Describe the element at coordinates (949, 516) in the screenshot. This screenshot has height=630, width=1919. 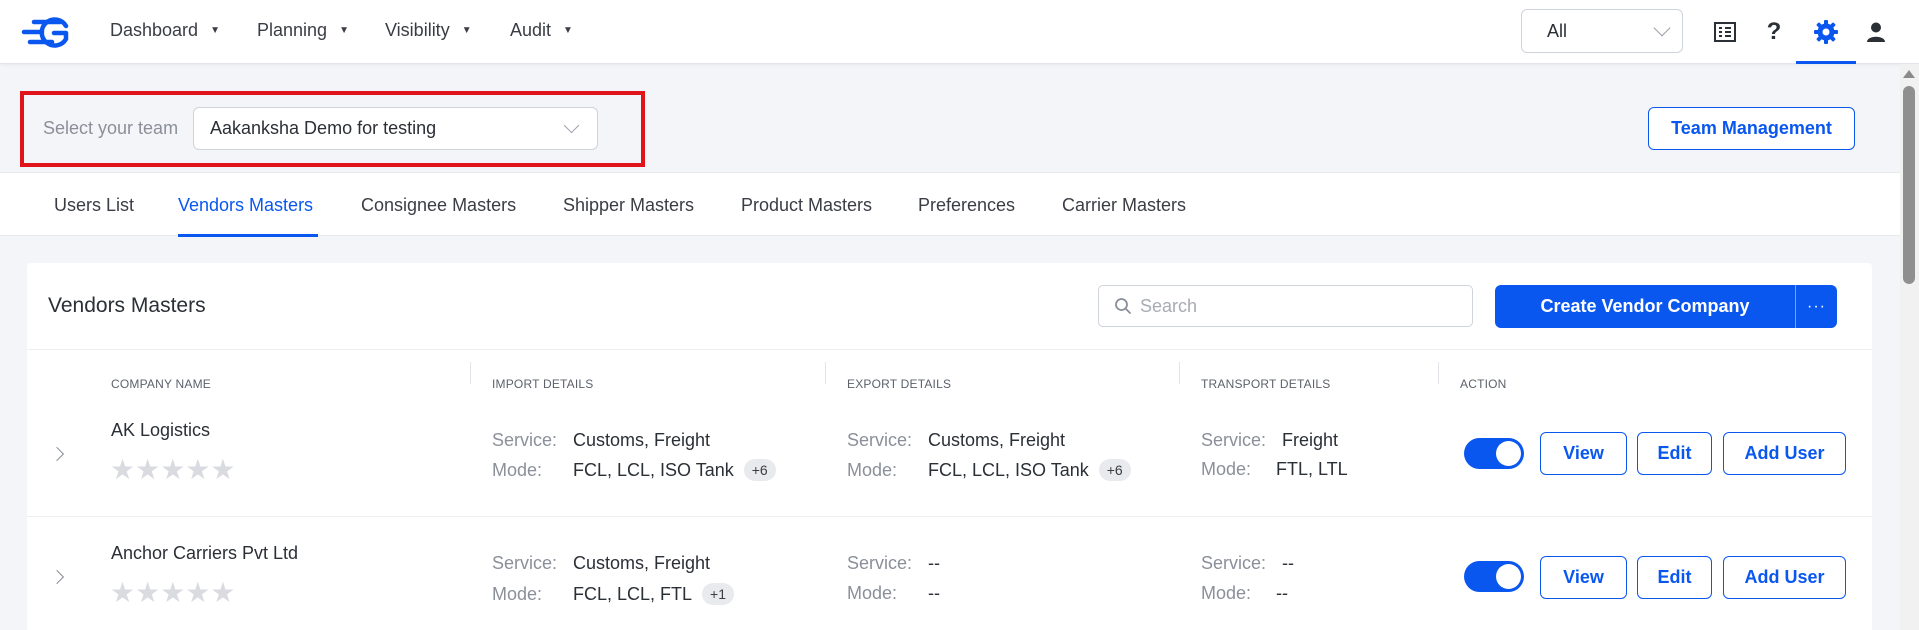
I see `row-divider` at that location.